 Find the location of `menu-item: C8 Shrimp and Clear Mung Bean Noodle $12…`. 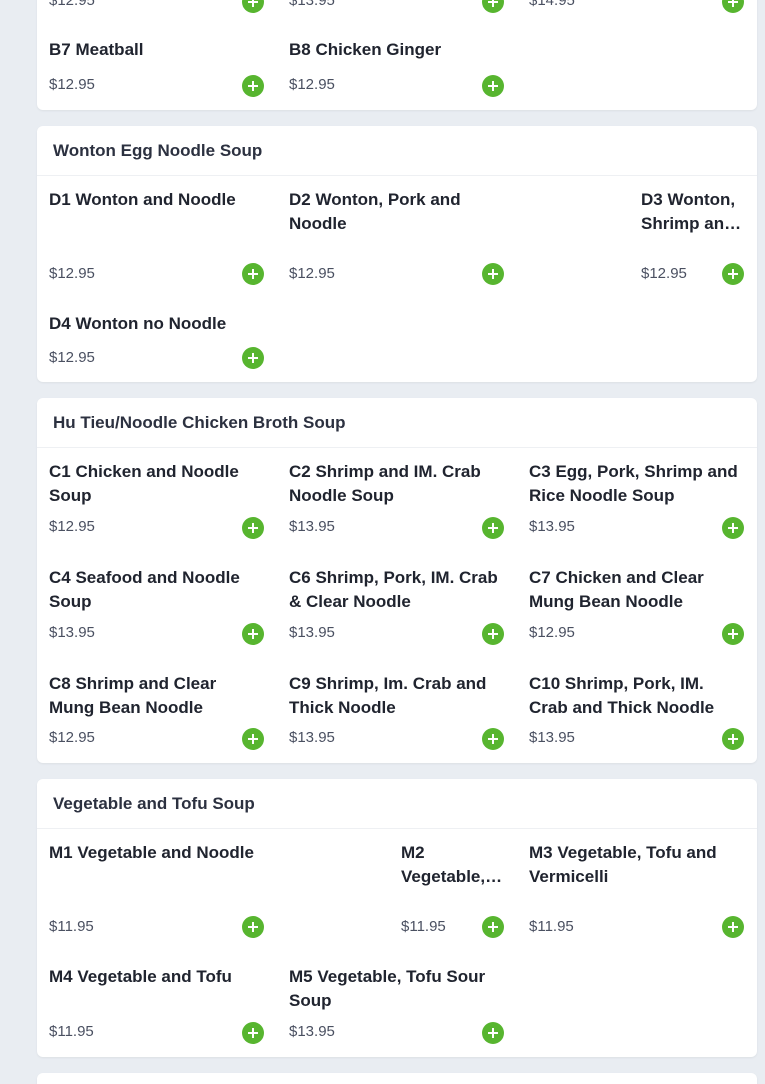

menu-item: C8 Shrimp and Clear Mung Bean Noodle $12… is located at coordinates (156, 715).